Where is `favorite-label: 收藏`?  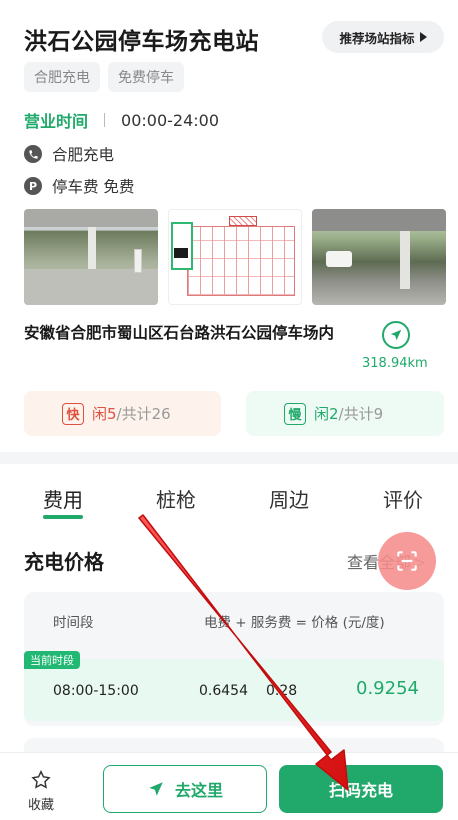
favorite-label: 收藏 is located at coordinates (40, 805).